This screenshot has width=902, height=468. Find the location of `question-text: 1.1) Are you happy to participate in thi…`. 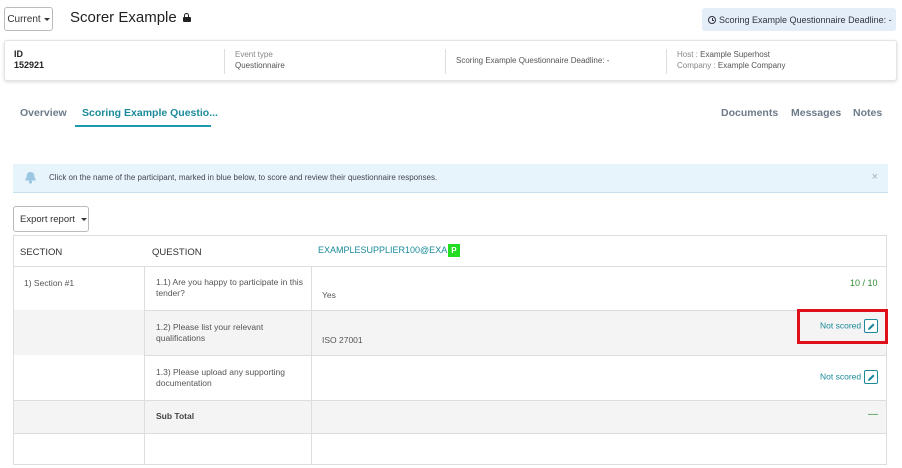

question-text: 1.1) Are you happy to participate in thi… is located at coordinates (229, 287).